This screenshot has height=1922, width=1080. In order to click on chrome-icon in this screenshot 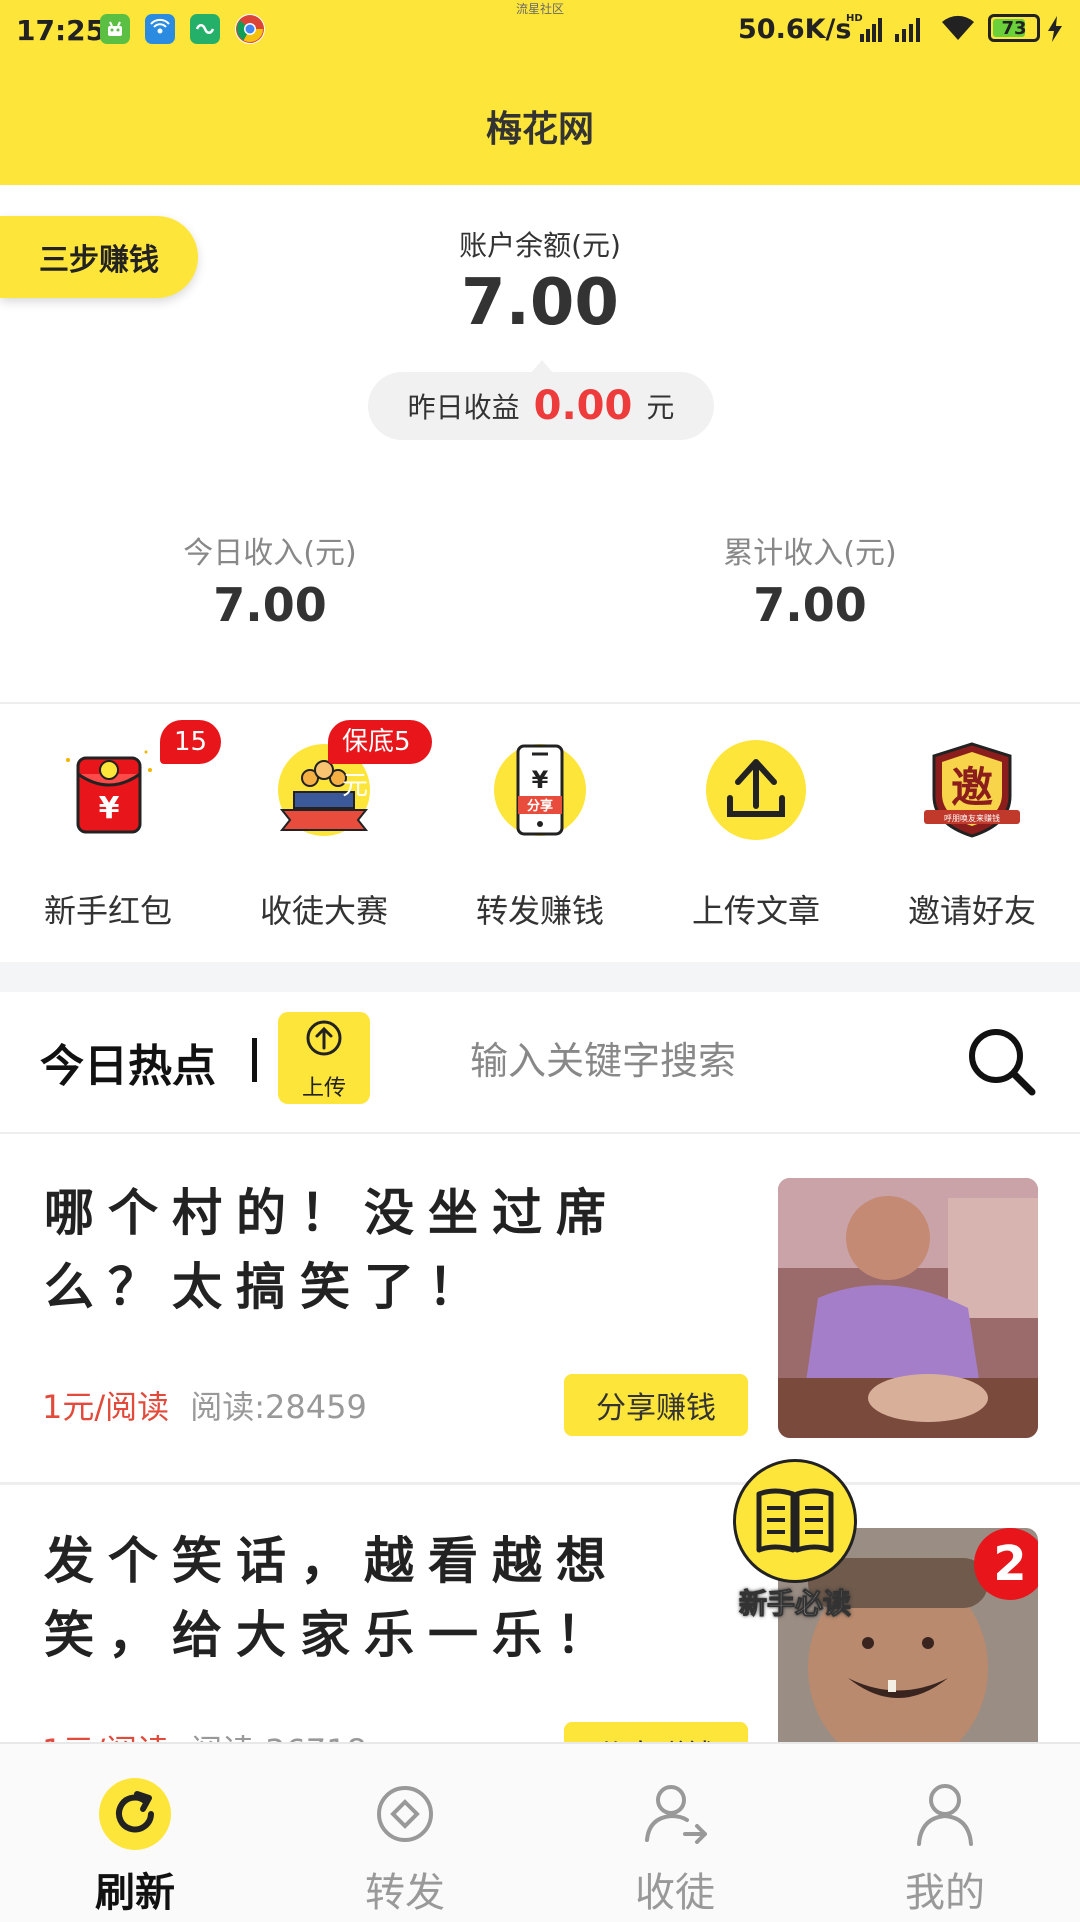, I will do `click(250, 29)`.